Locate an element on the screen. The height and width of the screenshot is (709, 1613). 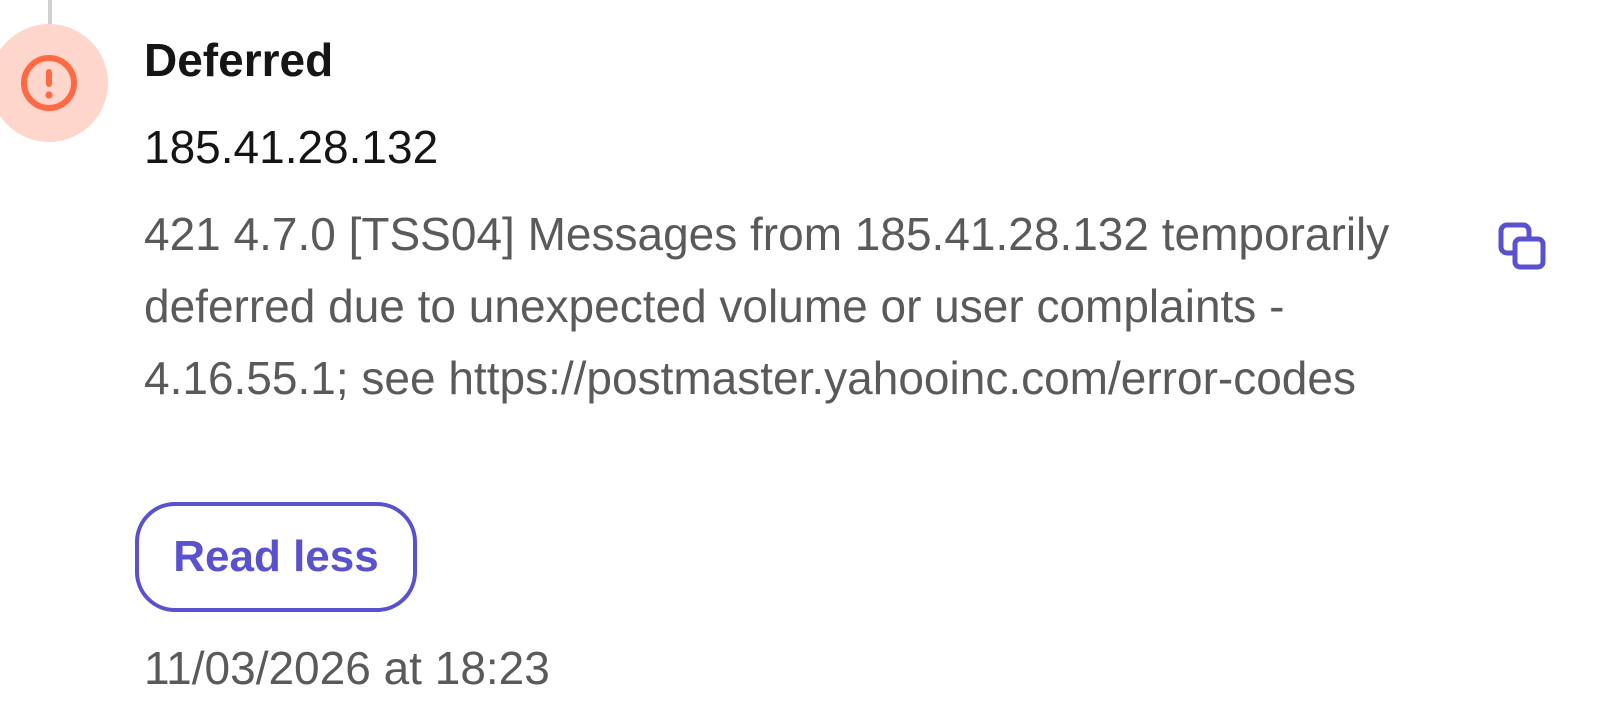
copy-message-button is located at coordinates (1523, 247).